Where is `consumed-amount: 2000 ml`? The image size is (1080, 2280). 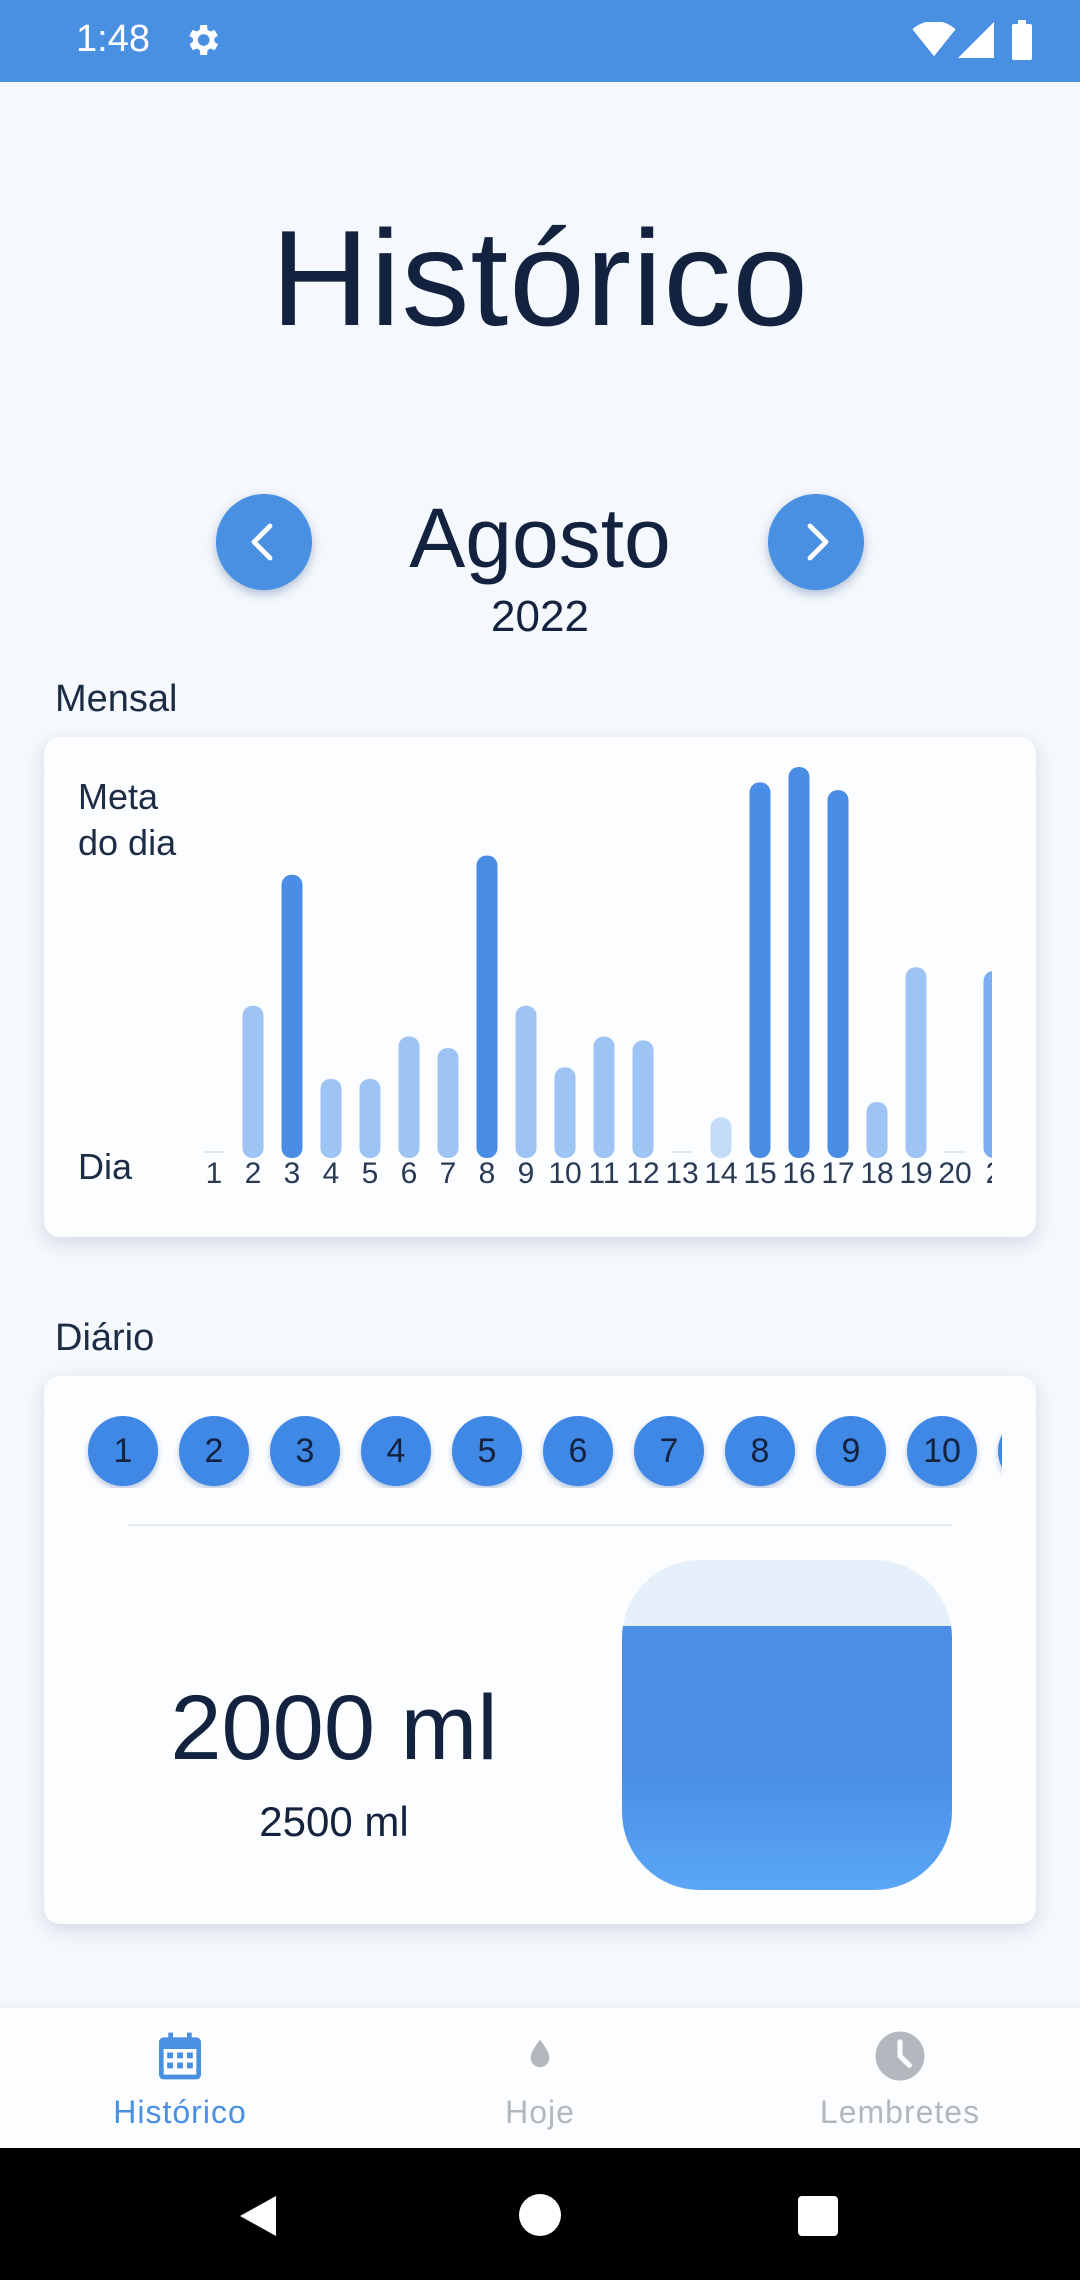
consumed-amount: 2000 ml is located at coordinates (334, 1728).